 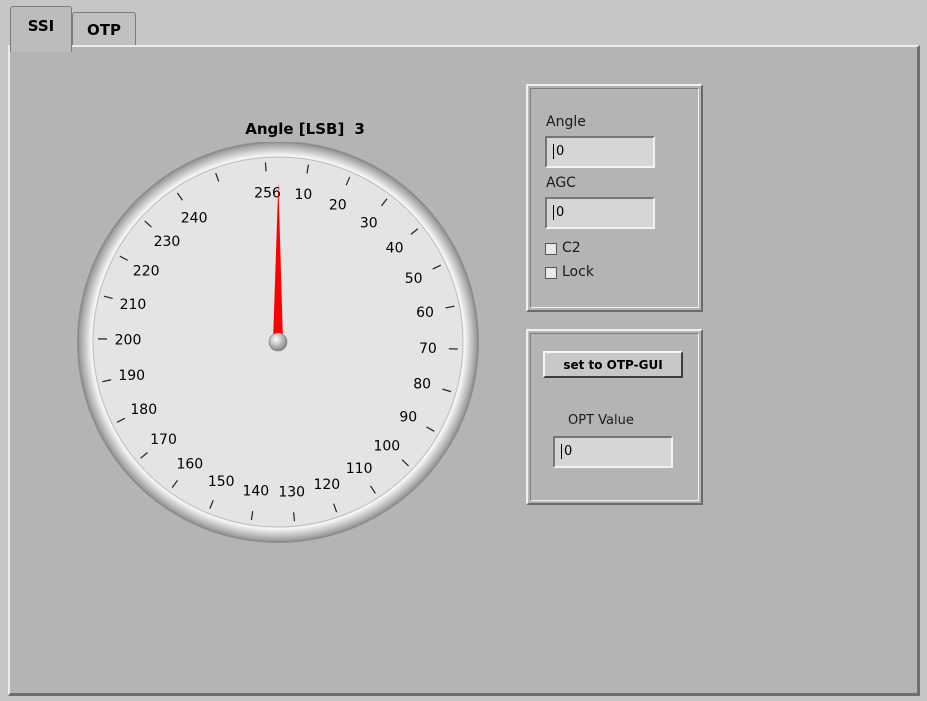 What do you see at coordinates (408, 417) in the screenshot?
I see `gauge-tick-label: 90` at bounding box center [408, 417].